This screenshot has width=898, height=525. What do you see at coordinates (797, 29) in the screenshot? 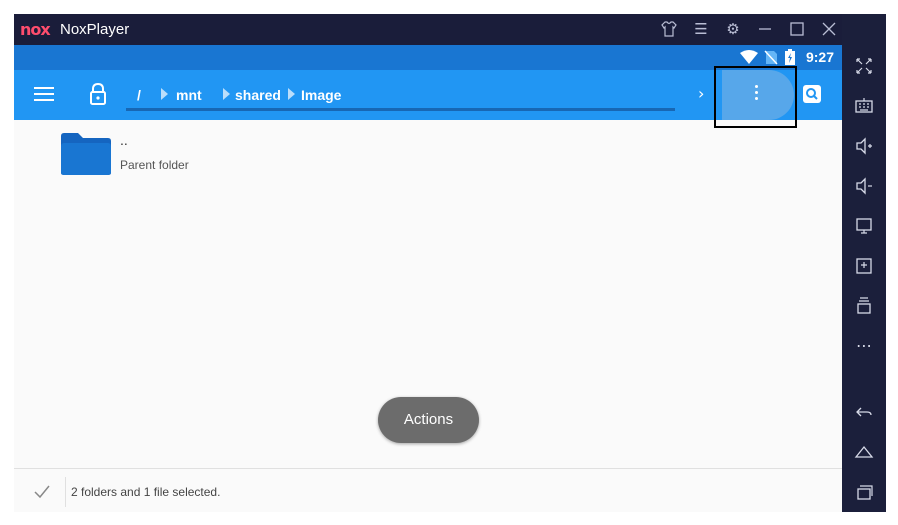
I see `maximize-icon` at bounding box center [797, 29].